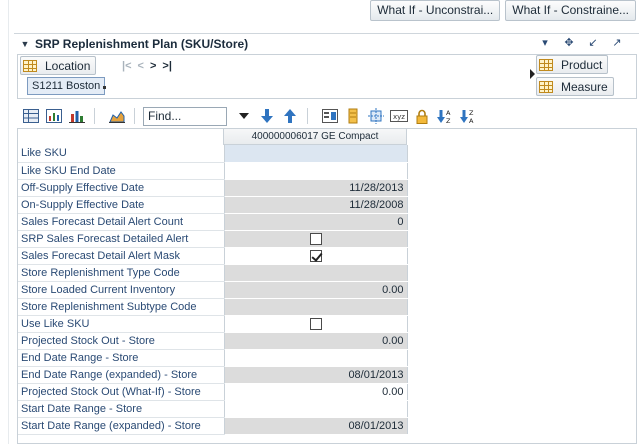 This screenshot has height=444, width=639. Describe the element at coordinates (422, 116) in the screenshot. I see `lock-icon` at that location.